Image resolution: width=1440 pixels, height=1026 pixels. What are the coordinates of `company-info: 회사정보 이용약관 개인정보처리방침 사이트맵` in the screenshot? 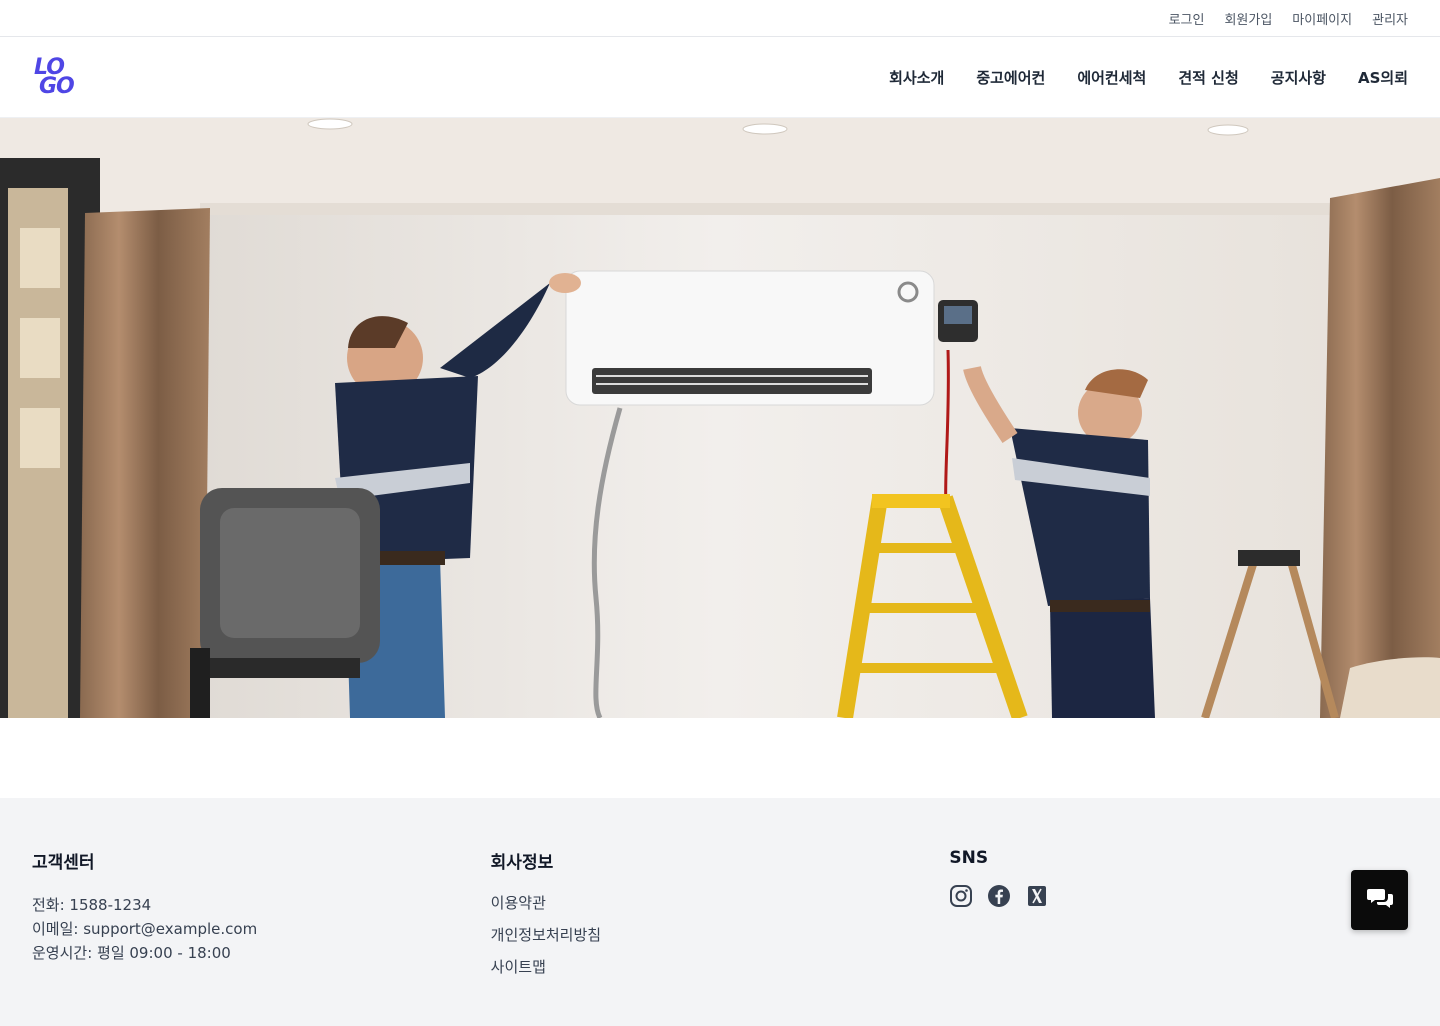 It's located at (720, 937).